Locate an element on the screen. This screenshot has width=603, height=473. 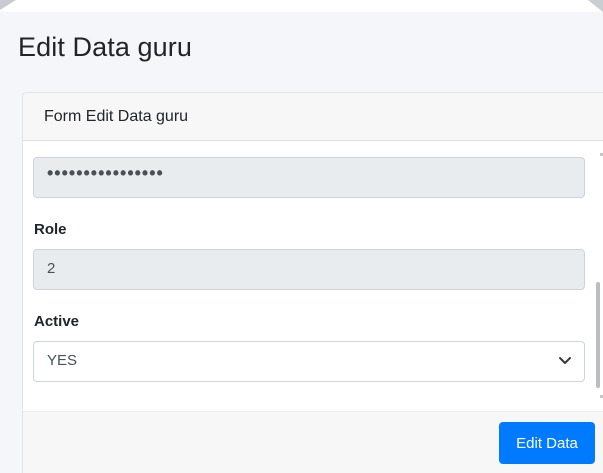
chevron-down-icon is located at coordinates (565, 360).